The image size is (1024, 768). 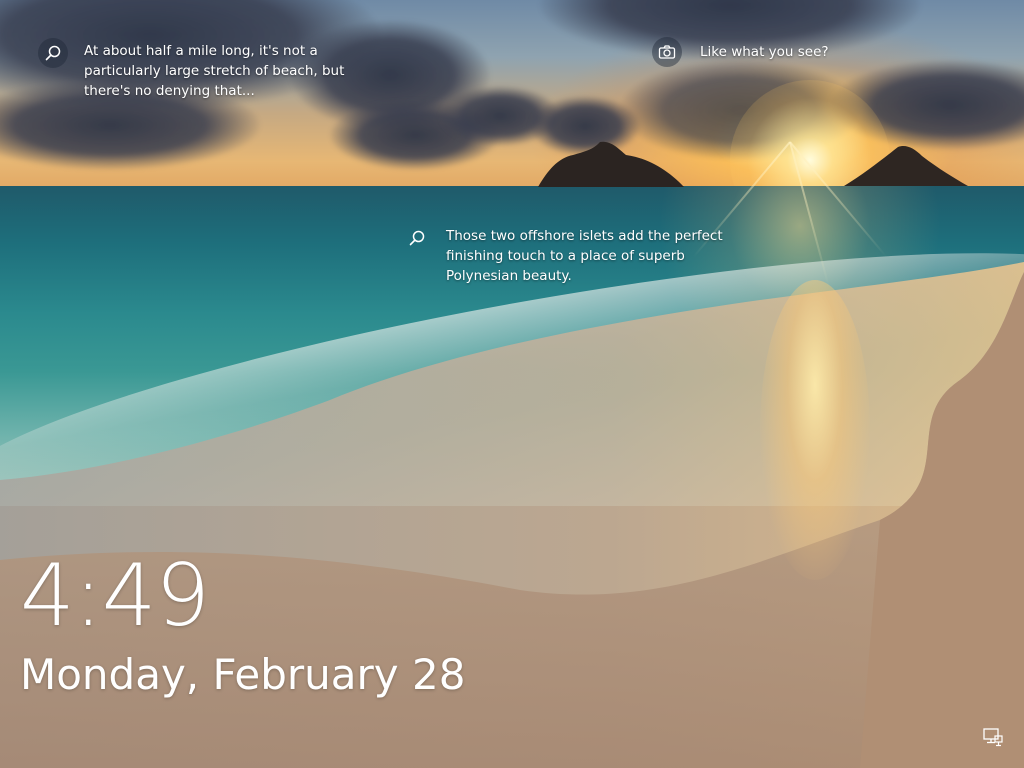 What do you see at coordinates (611, 164) in the screenshot?
I see `islet-left` at bounding box center [611, 164].